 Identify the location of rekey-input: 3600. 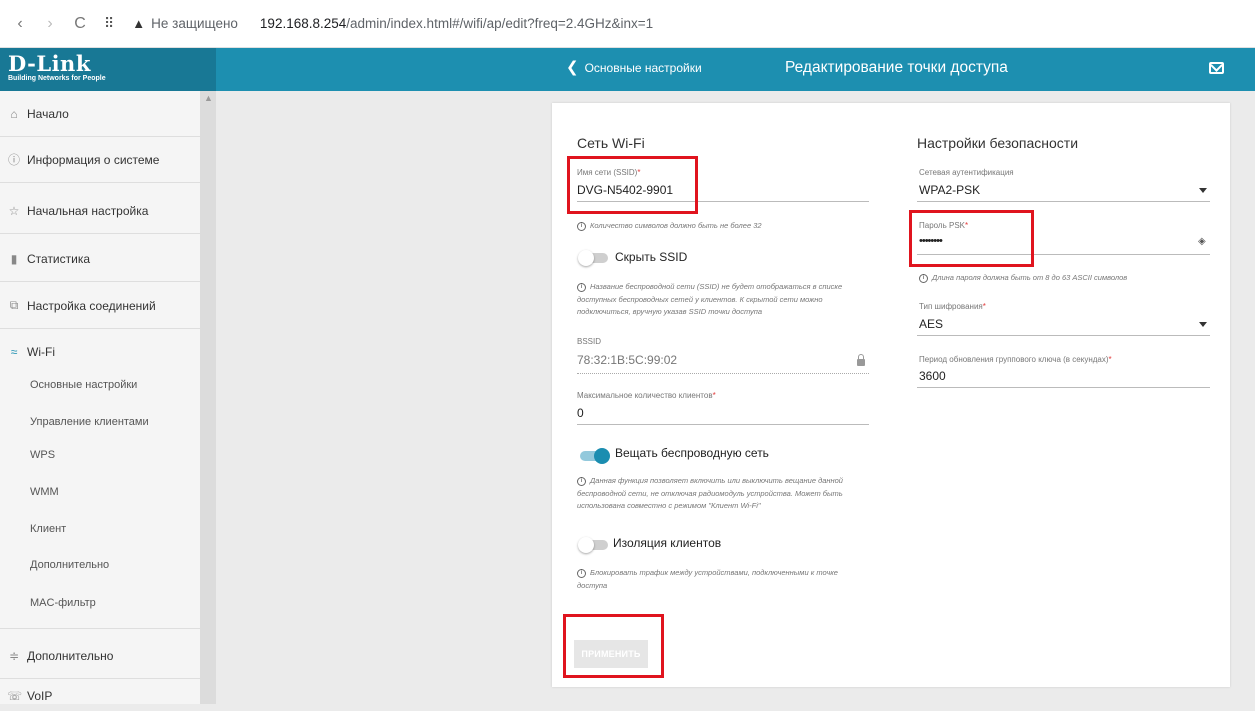
(932, 376).